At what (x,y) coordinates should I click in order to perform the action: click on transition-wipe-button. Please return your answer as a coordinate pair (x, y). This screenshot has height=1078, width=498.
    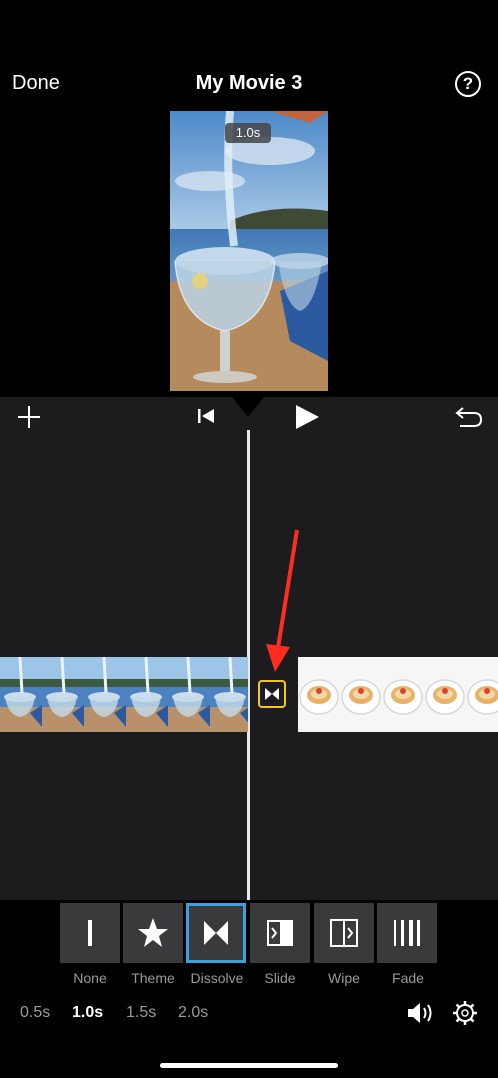
    Looking at the image, I should click on (344, 933).